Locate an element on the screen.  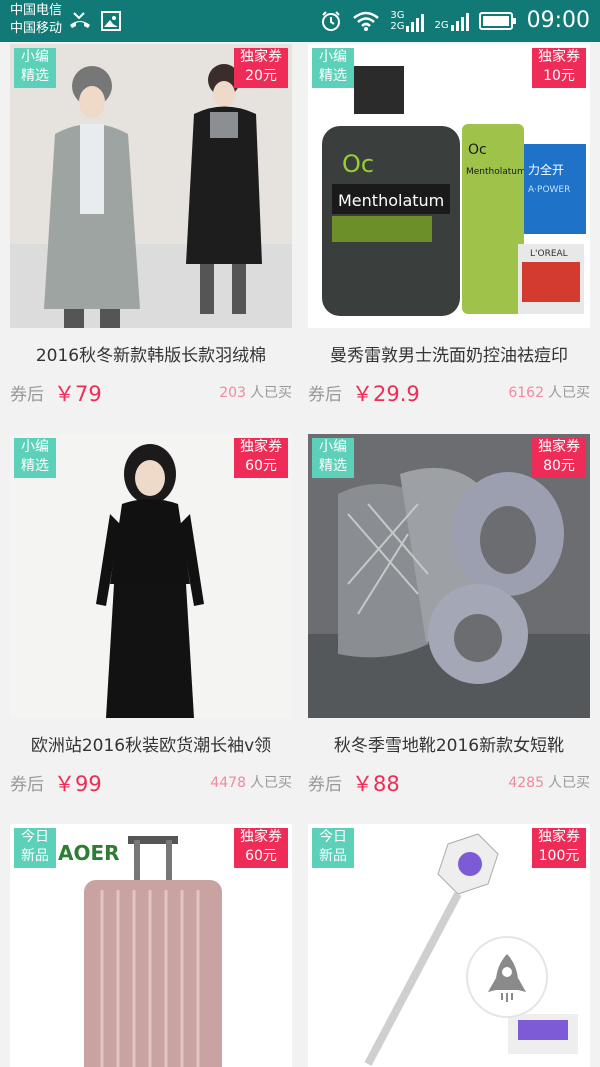
product-image: AOER 今日新品 独家券 60元 is located at coordinates (151, 945).